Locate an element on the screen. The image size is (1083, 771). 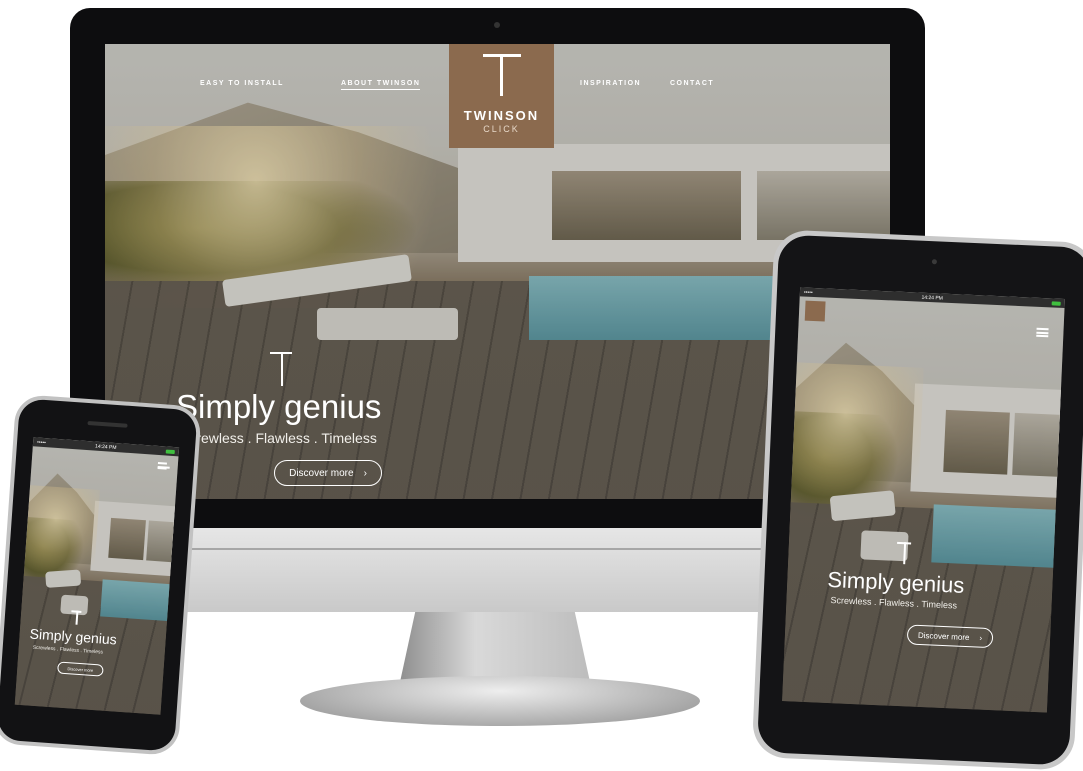
phone-carrier: ••••• is located at coordinates (41, 442).